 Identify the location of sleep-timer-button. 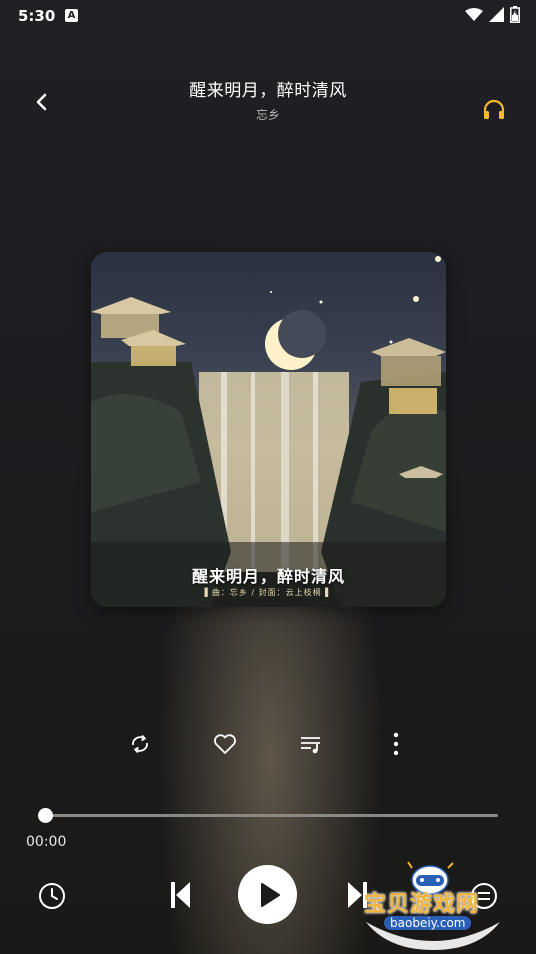
(52, 896).